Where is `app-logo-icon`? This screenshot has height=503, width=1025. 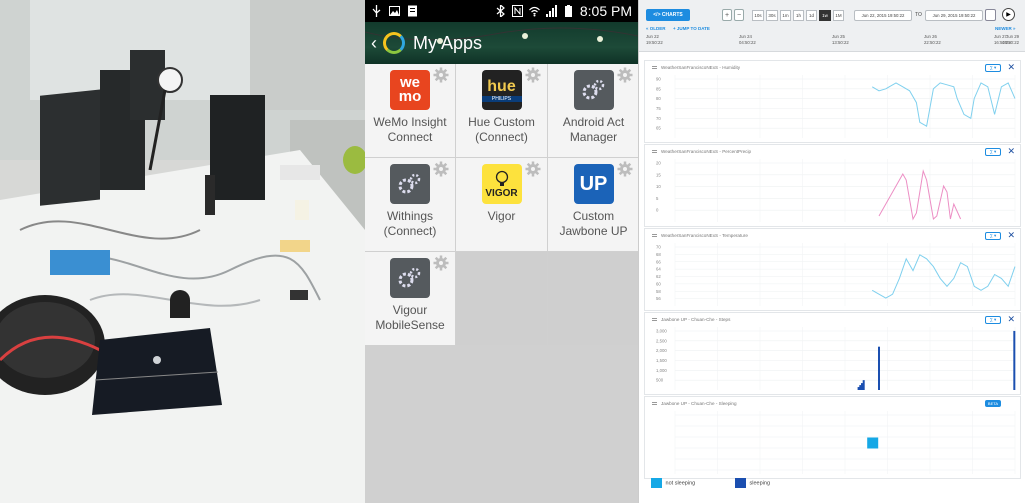 app-logo-icon is located at coordinates (394, 43).